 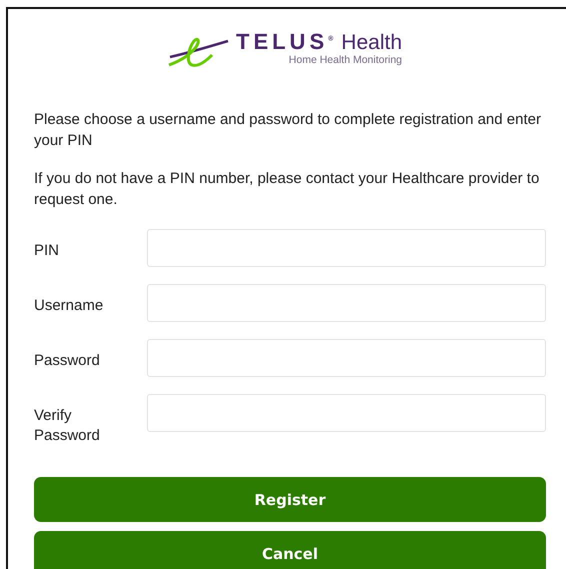 I want to click on logo-brand: TELUS$^{®}$, so click(x=285, y=42).